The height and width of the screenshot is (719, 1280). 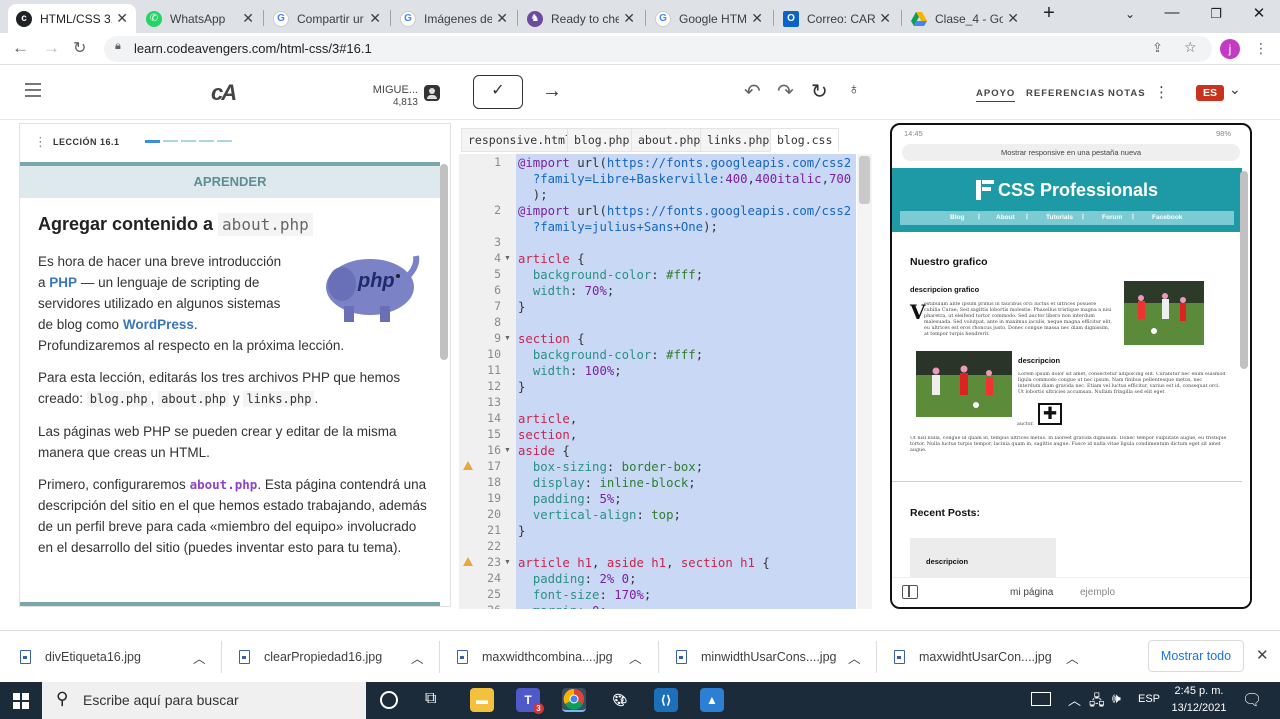 What do you see at coordinates (204, 700) in the screenshot?
I see `taskbar-search-box: ⚲ Escribe aquí para buscar` at bounding box center [204, 700].